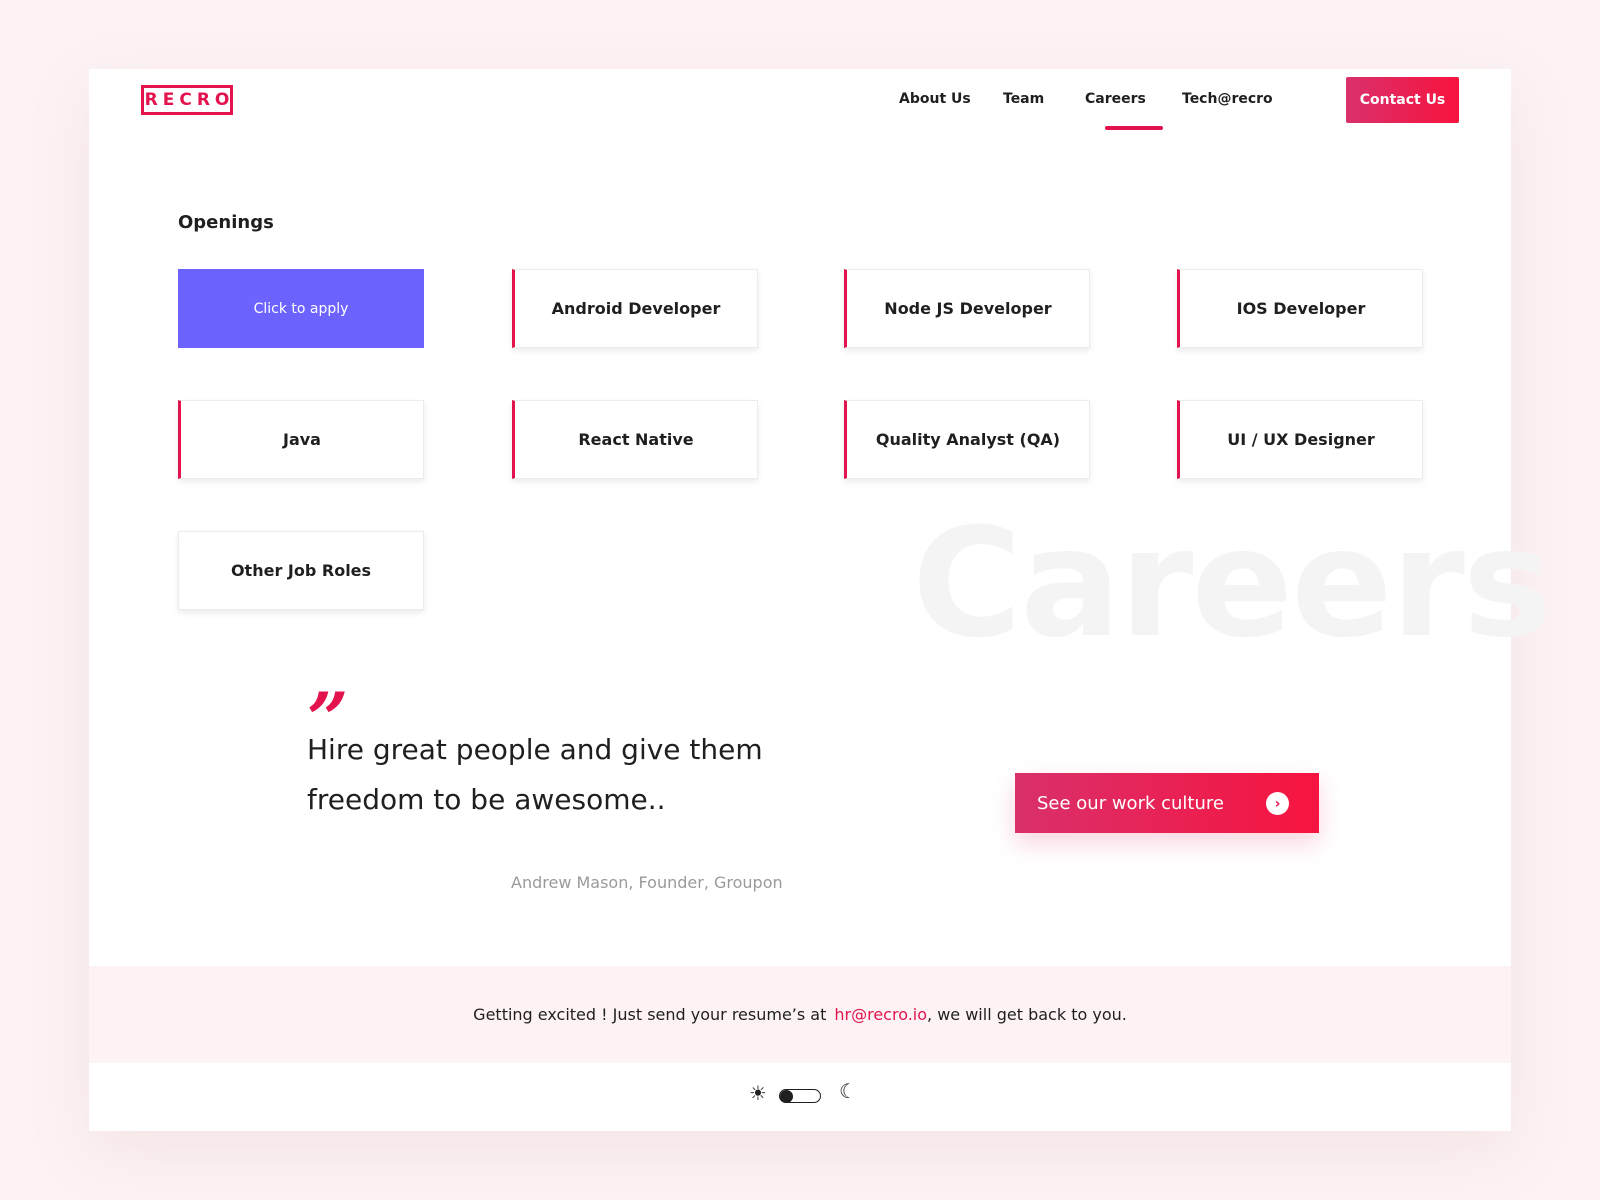  What do you see at coordinates (967, 439) in the screenshot?
I see `job-card-quality-analyst: Quality Analyst (QA)` at bounding box center [967, 439].